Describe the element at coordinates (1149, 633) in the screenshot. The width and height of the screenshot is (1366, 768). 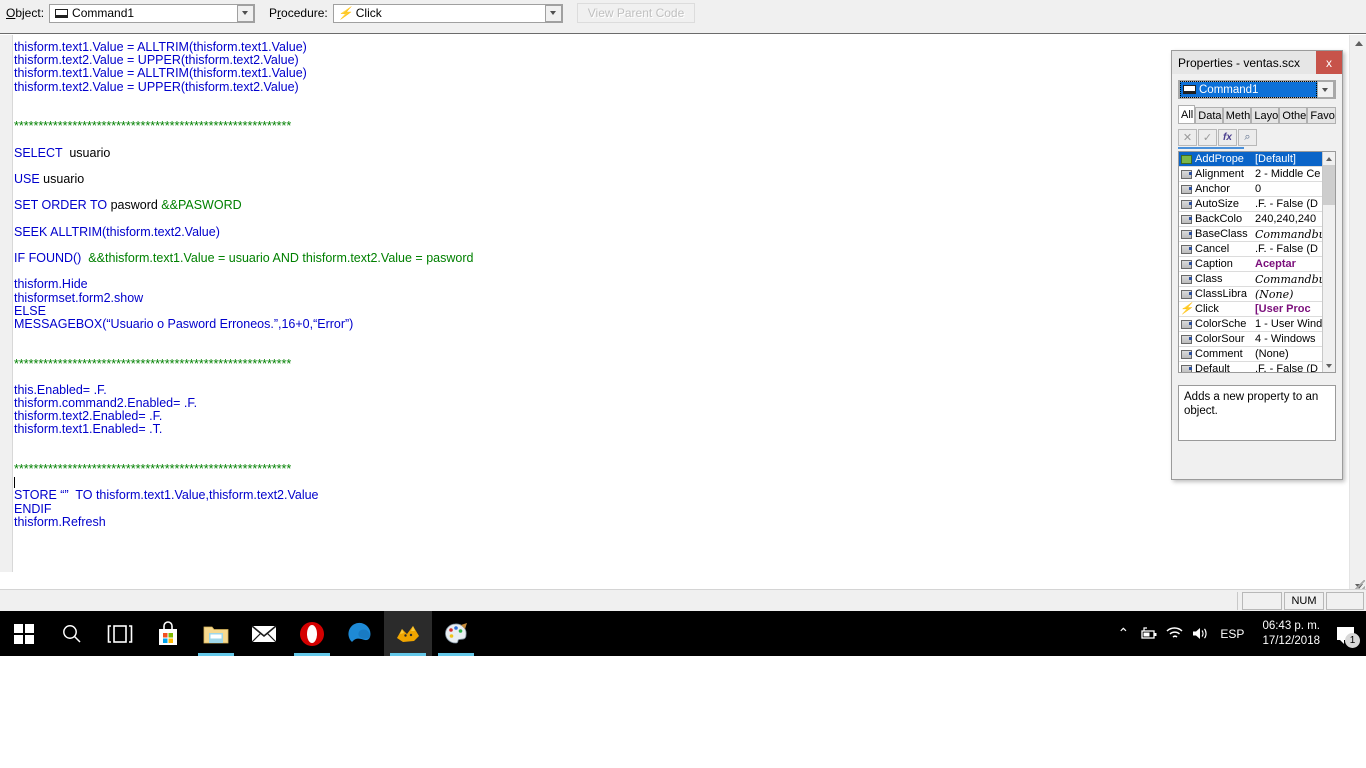
I see `battery-icon` at that location.